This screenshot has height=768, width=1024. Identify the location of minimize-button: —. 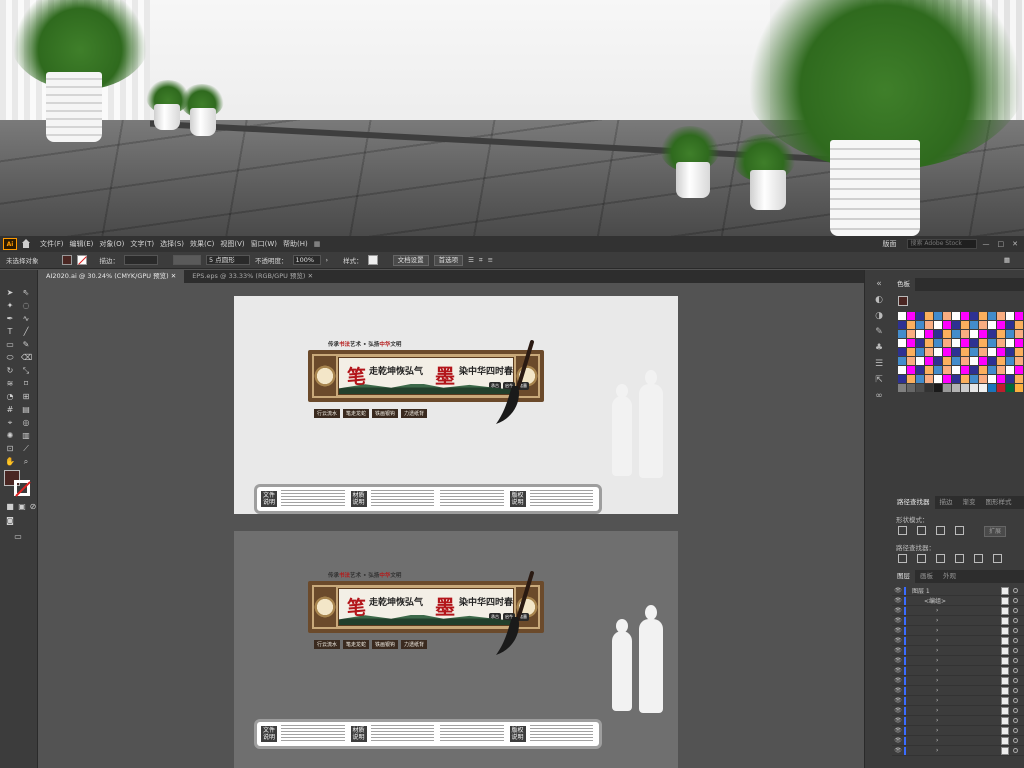
(986, 244).